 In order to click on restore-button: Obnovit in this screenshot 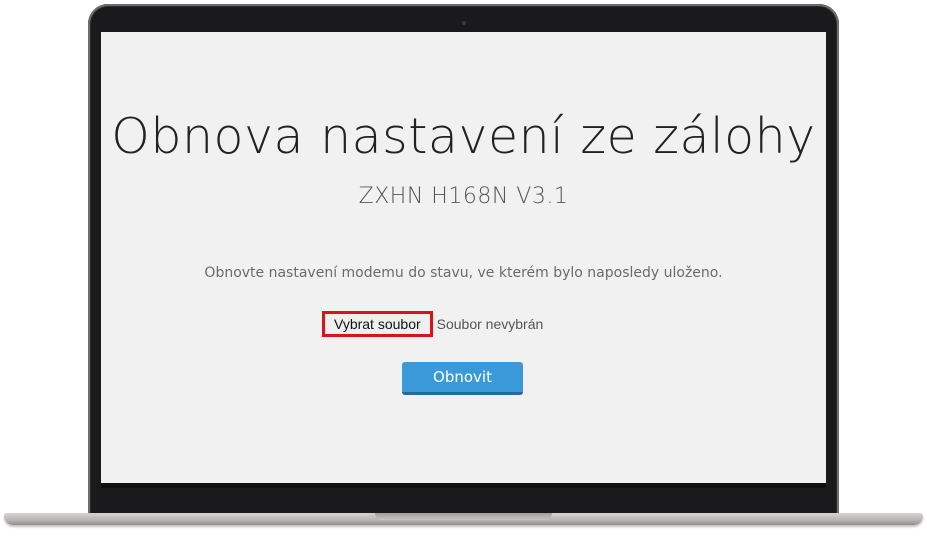, I will do `click(462, 378)`.